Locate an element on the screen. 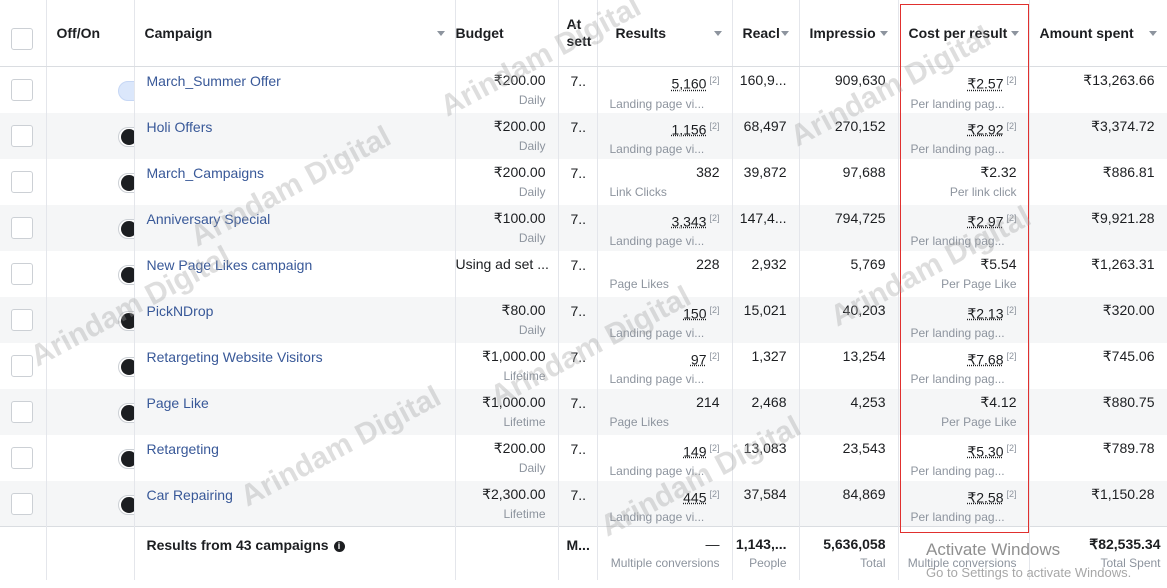  campaign-cell: Retargeting Website Visitors is located at coordinates (295, 365).